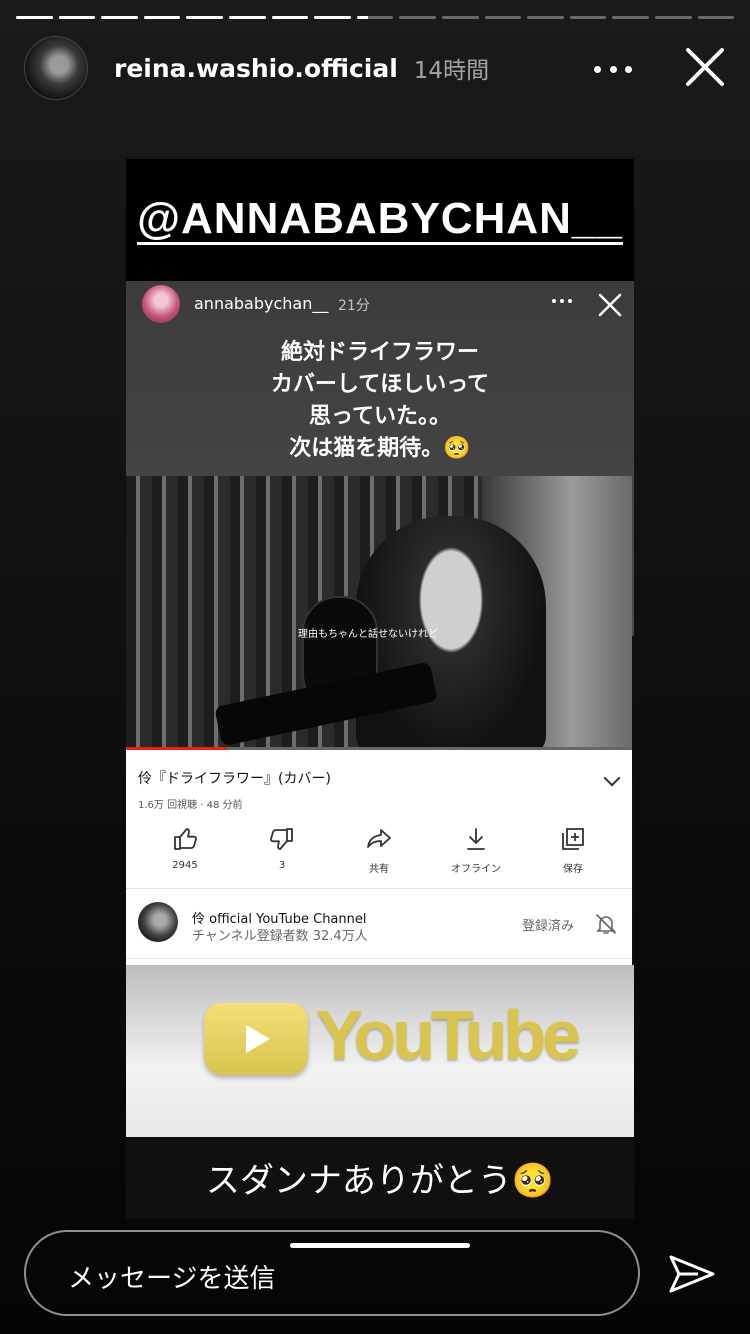  What do you see at coordinates (448, 1035) in the screenshot?
I see `youtube-wordmark: YouTube` at bounding box center [448, 1035].